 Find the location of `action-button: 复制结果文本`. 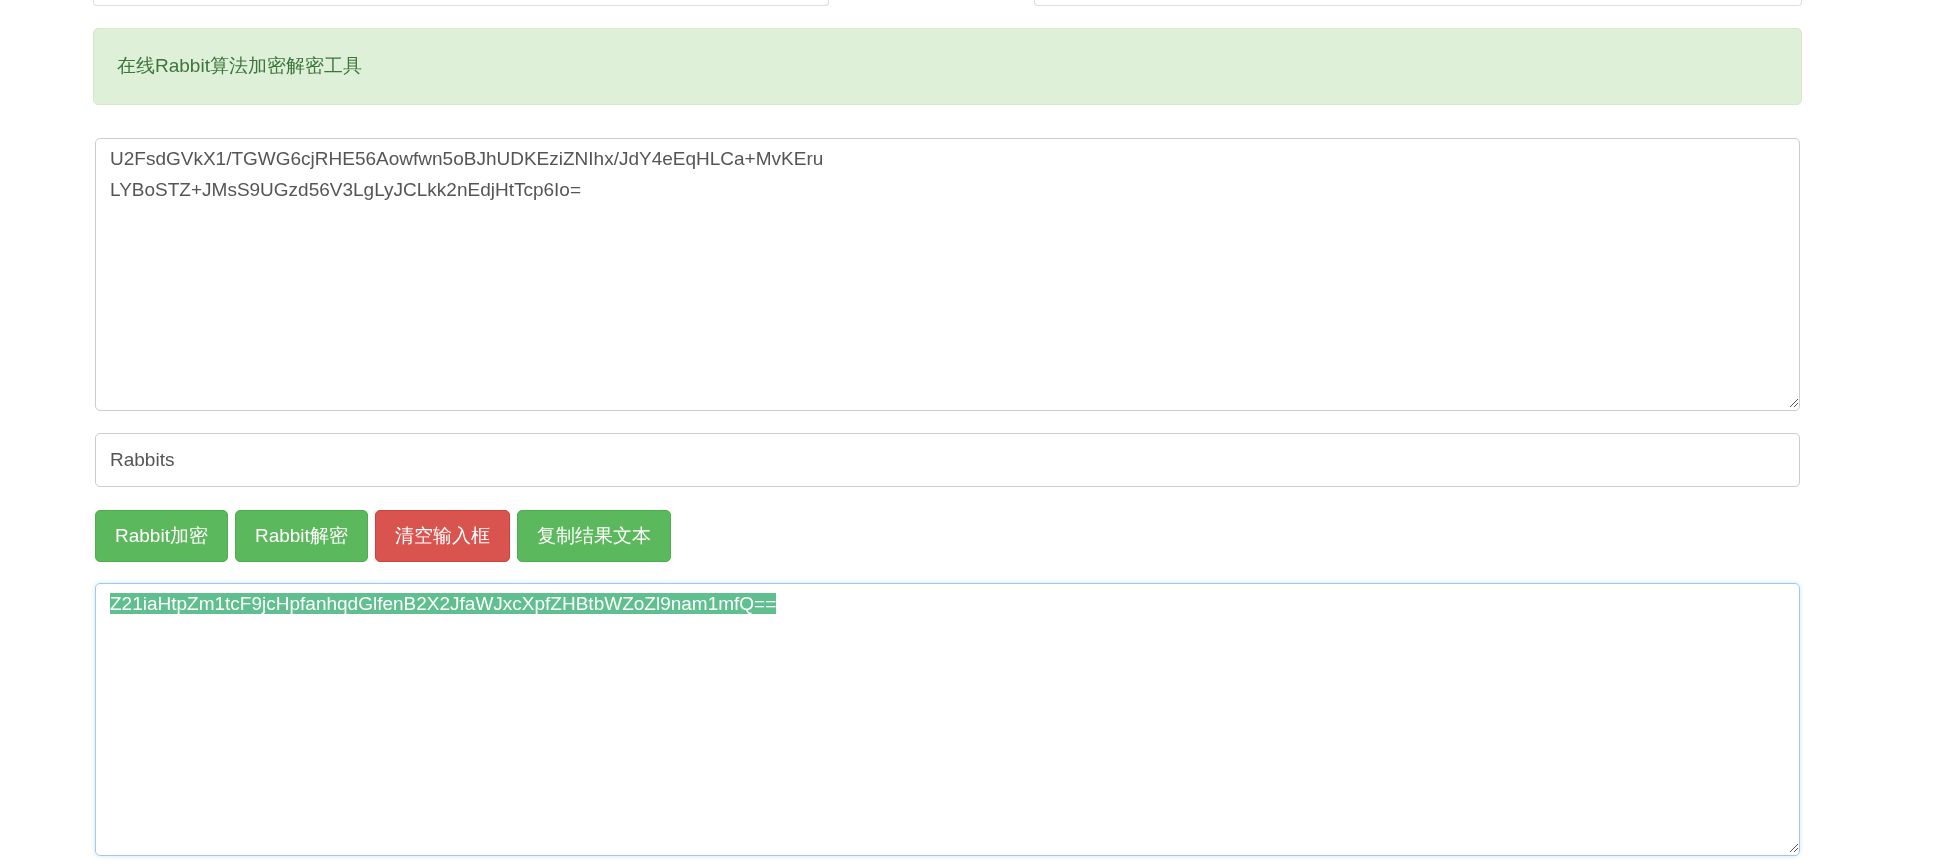

action-button: 复制结果文本 is located at coordinates (593, 536).